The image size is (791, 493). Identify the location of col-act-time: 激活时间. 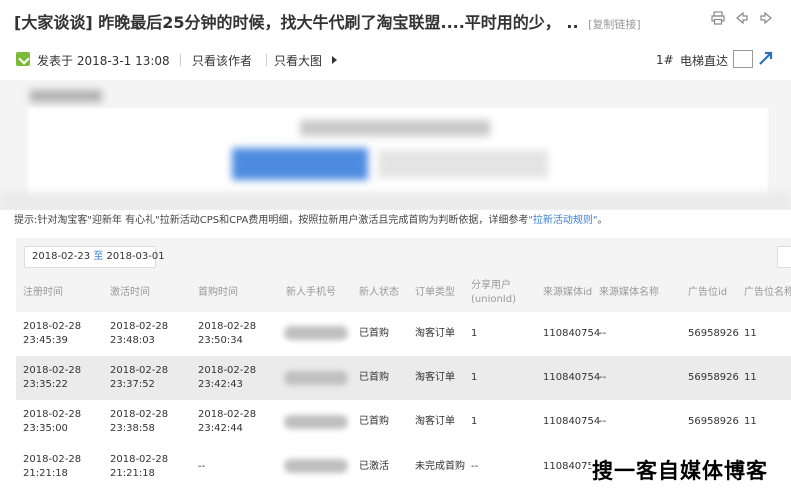
(130, 292).